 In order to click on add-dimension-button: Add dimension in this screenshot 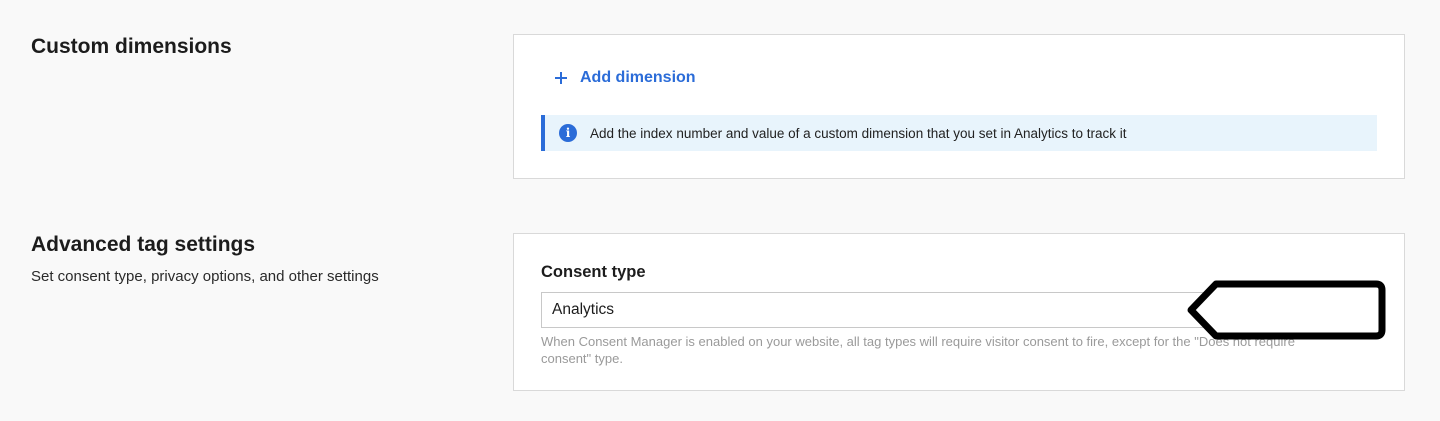, I will do `click(625, 78)`.